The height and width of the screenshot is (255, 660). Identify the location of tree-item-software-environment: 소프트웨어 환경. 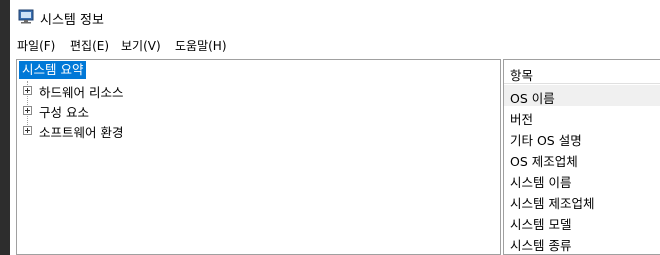
(81, 131).